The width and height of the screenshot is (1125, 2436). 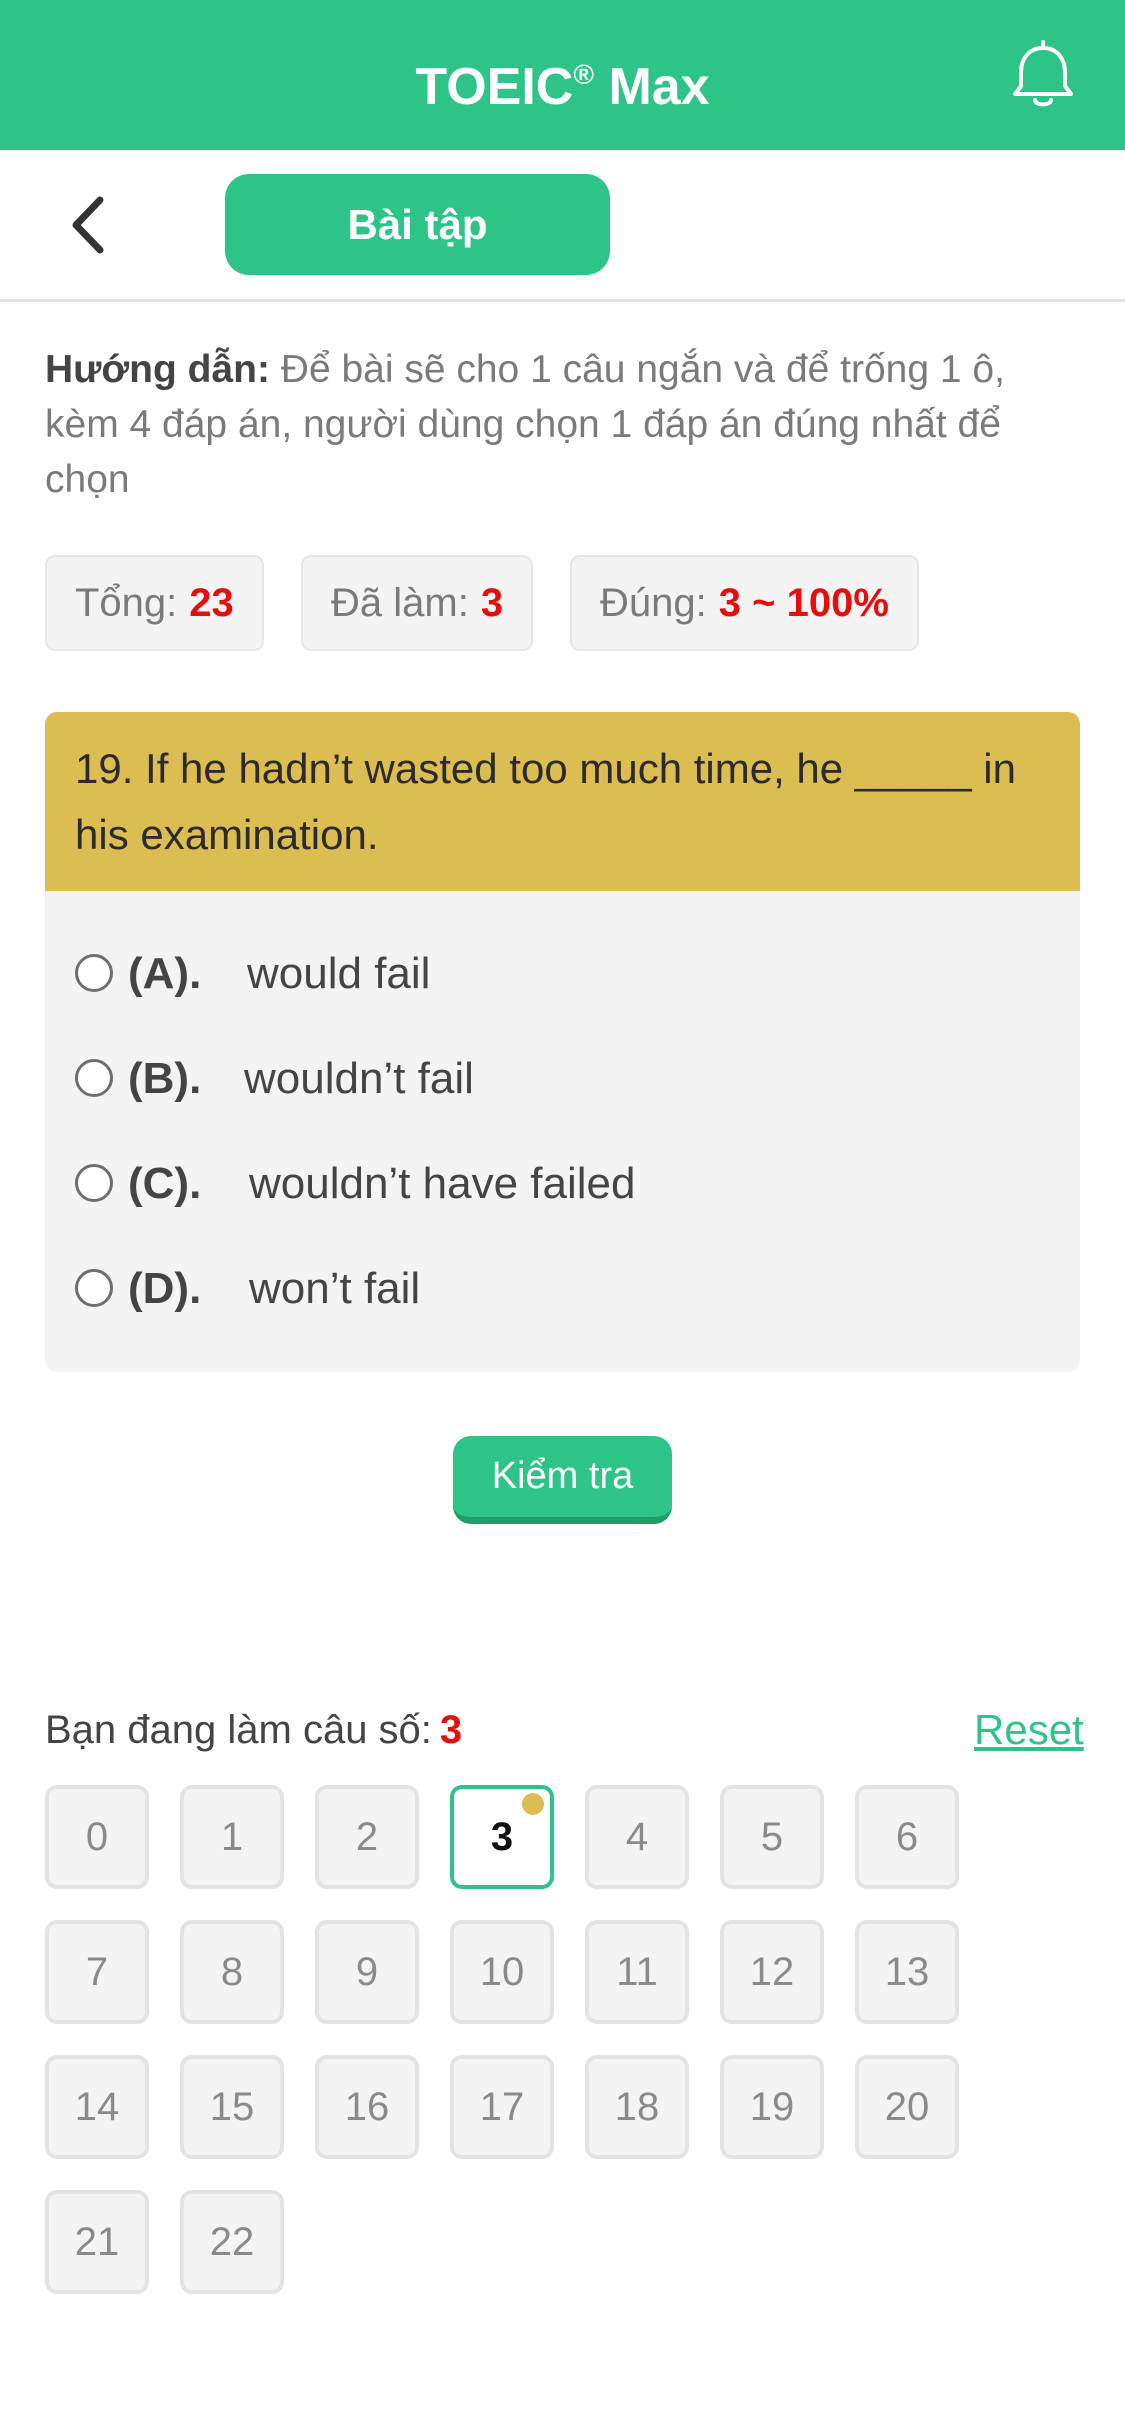 I want to click on question-number-label: 1, so click(x=232, y=1837).